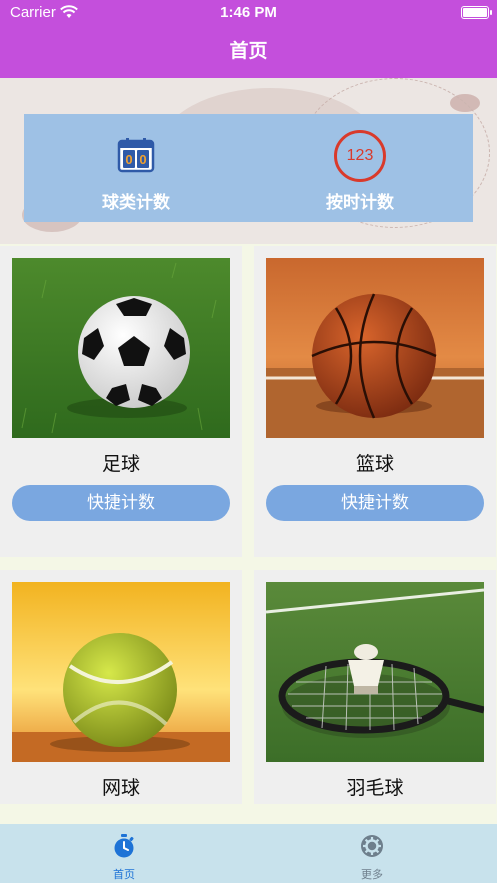 This screenshot has height=883, width=497. I want to click on sport-name: 网球, so click(120, 788).